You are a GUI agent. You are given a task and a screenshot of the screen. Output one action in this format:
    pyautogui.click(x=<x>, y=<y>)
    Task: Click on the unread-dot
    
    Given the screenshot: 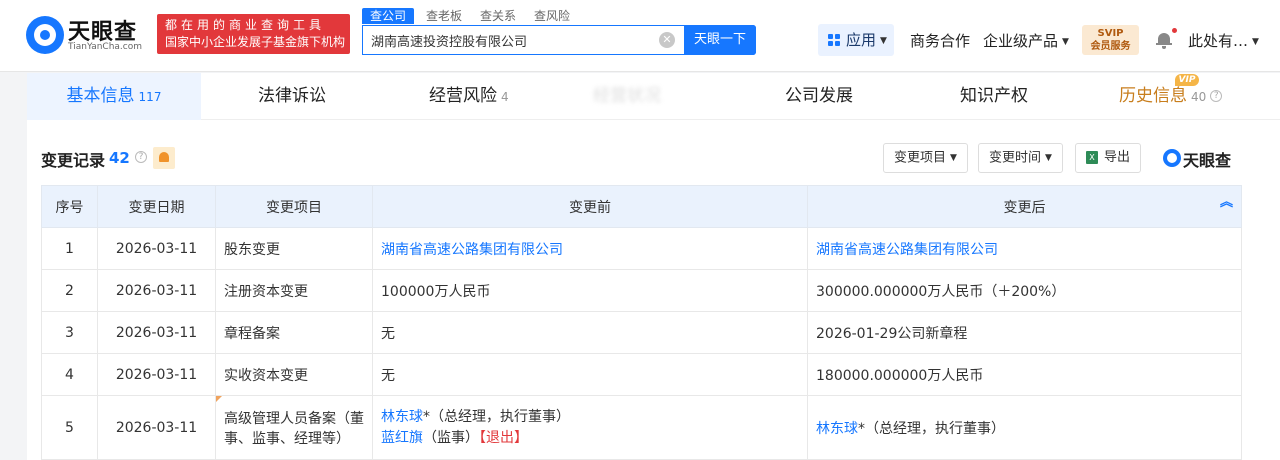 What is the action you would take?
    pyautogui.click(x=1174, y=30)
    